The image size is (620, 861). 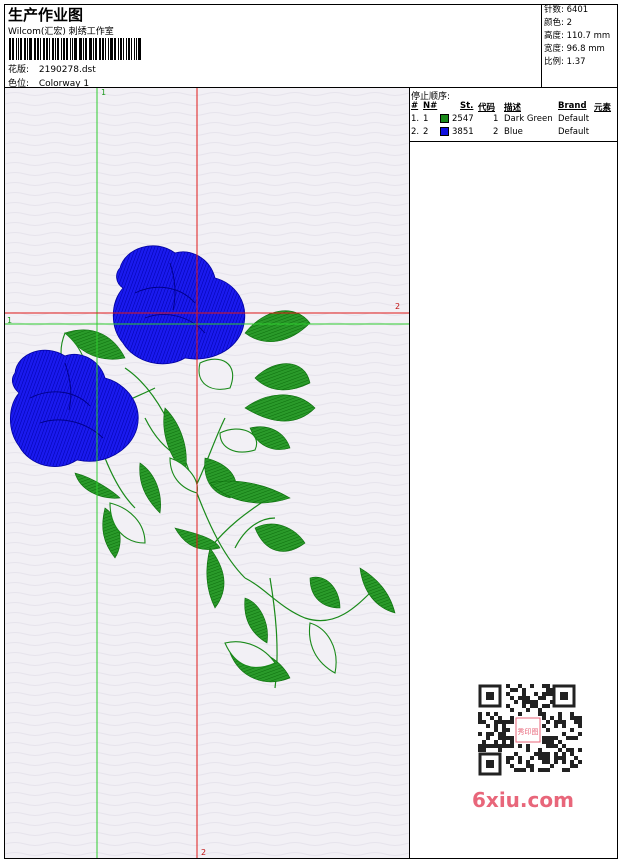 What do you see at coordinates (500, 119) in the screenshot?
I see `table-row: 1. 1 2547 1 Dark Green Default` at bounding box center [500, 119].